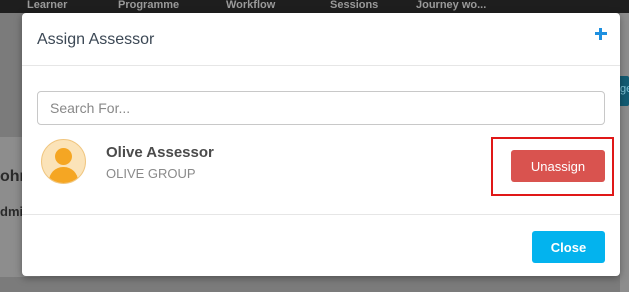 This screenshot has width=629, height=292. Describe the element at coordinates (624, 152) in the screenshot. I see `background-right-strip` at that location.